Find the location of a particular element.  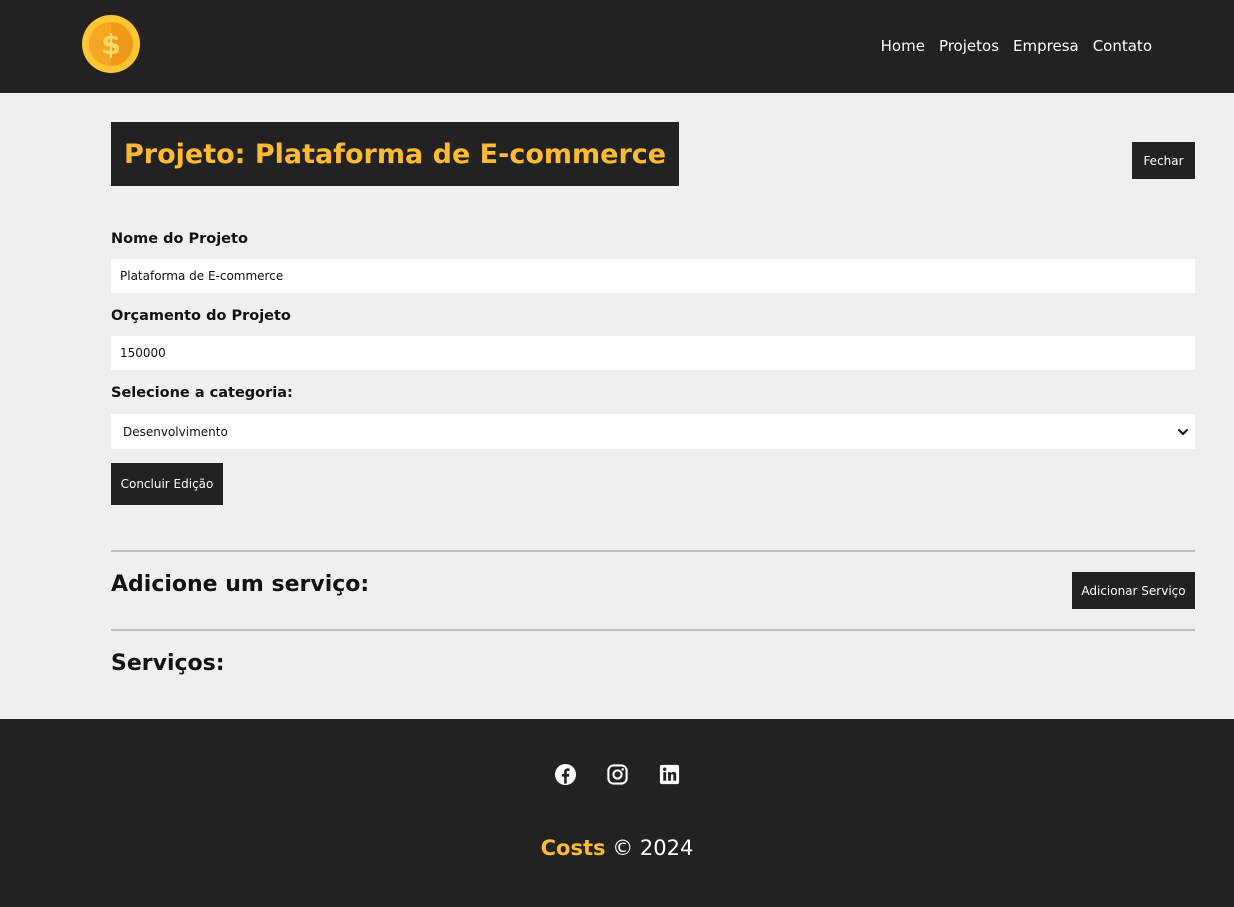

instagram-icon is located at coordinates (617, 774).